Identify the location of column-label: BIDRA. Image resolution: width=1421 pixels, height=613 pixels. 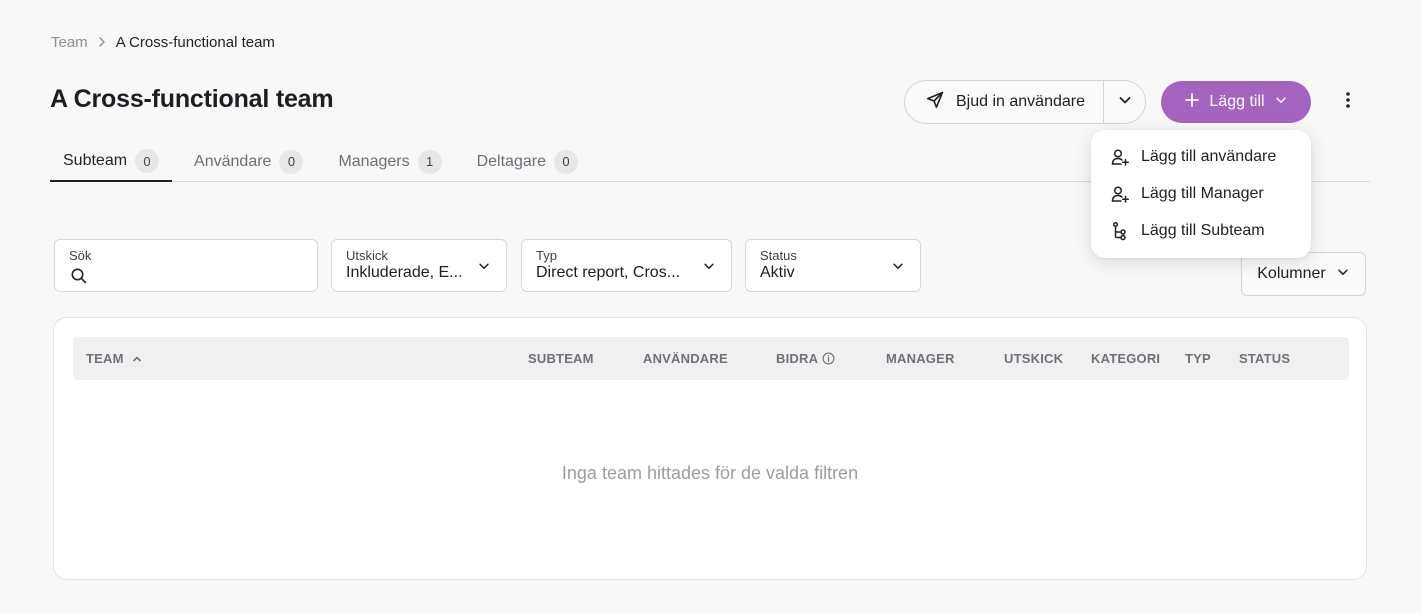
(797, 358).